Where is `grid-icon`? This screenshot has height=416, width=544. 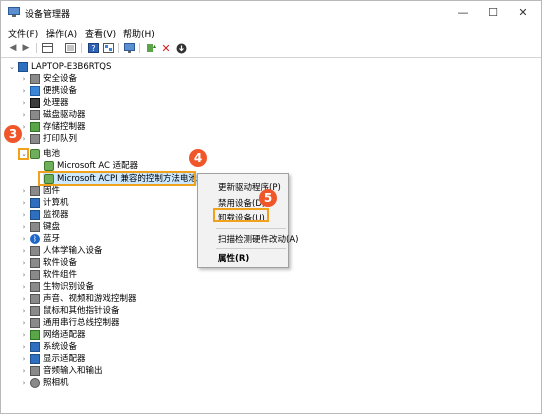
grid-icon is located at coordinates (47, 48).